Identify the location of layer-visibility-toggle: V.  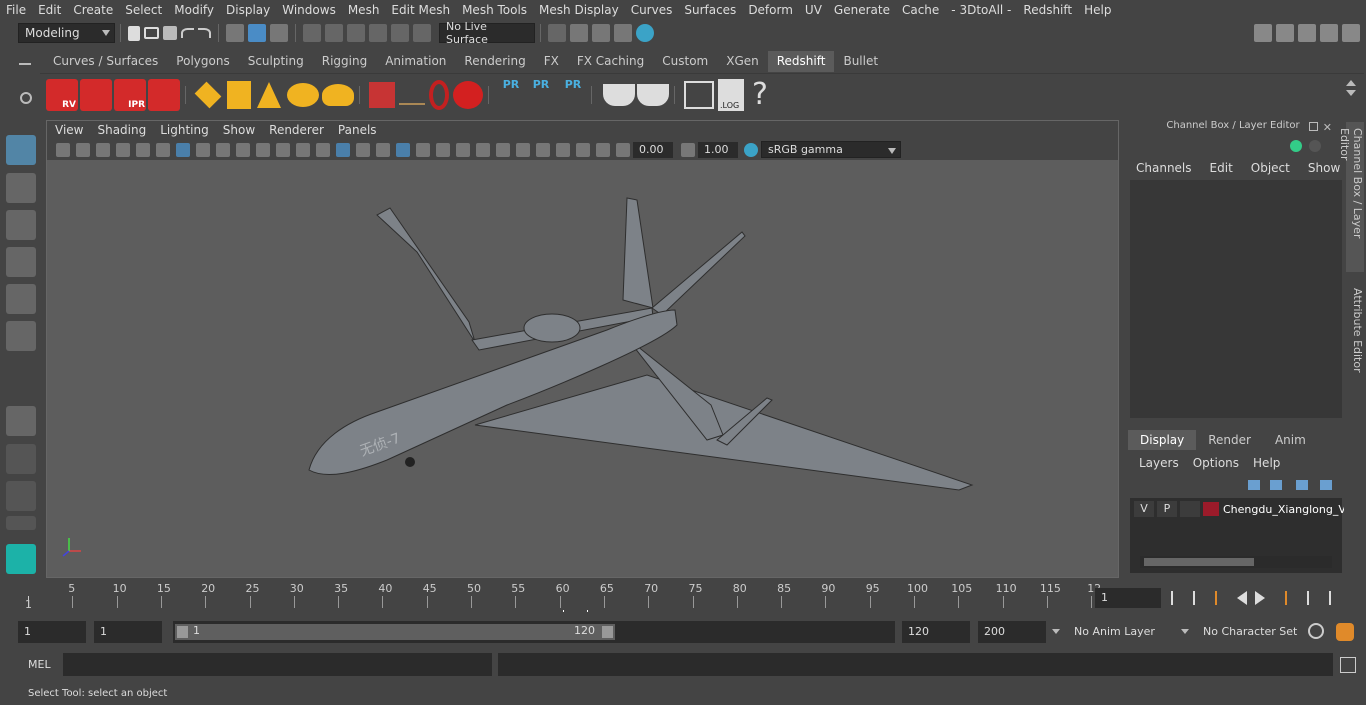
(1144, 509).